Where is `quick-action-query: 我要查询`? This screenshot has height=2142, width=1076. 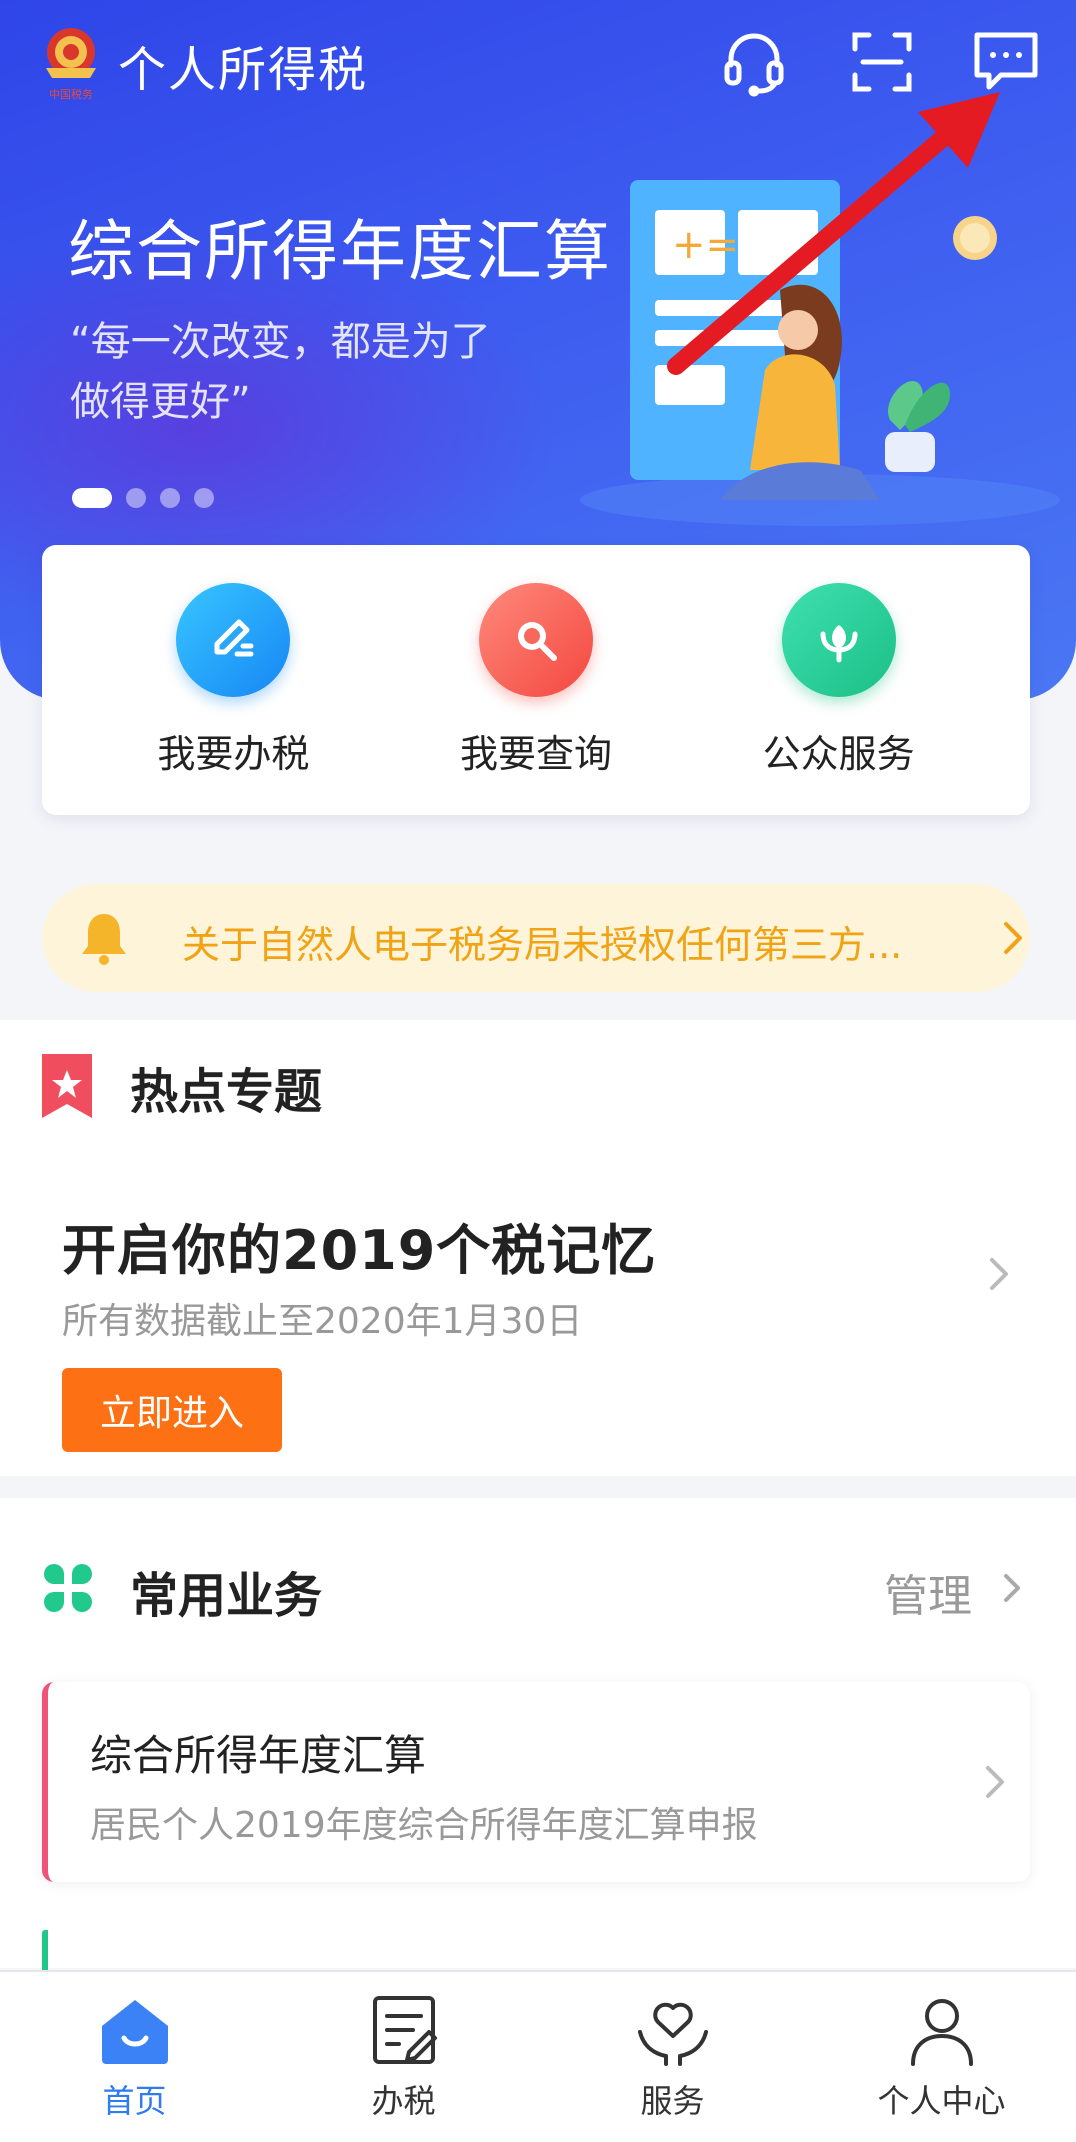 quick-action-query: 我要查询 is located at coordinates (536, 680).